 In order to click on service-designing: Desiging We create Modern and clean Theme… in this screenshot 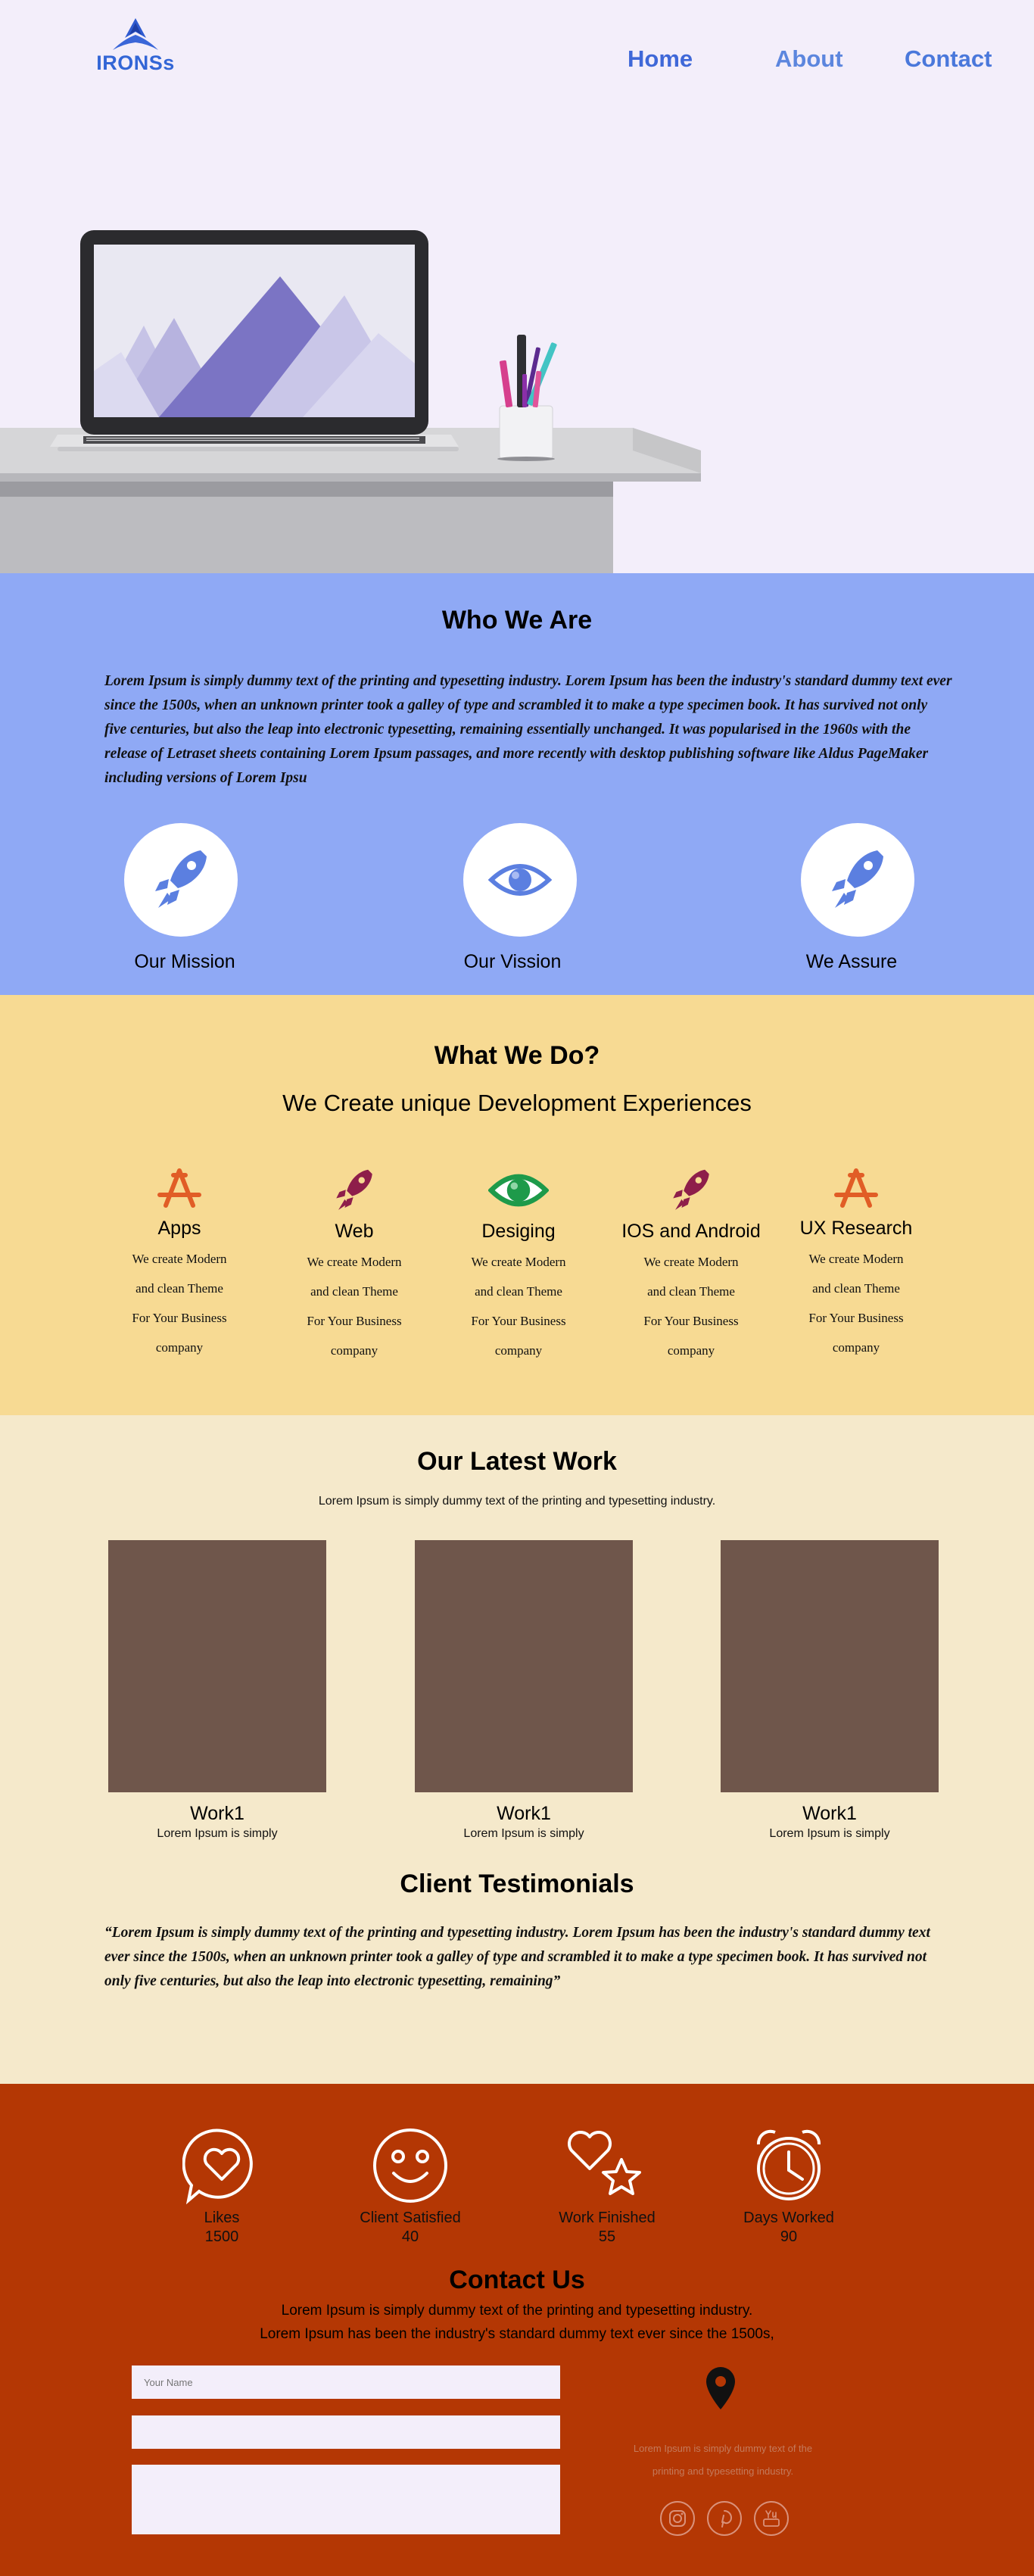, I will do `click(518, 1266)`.